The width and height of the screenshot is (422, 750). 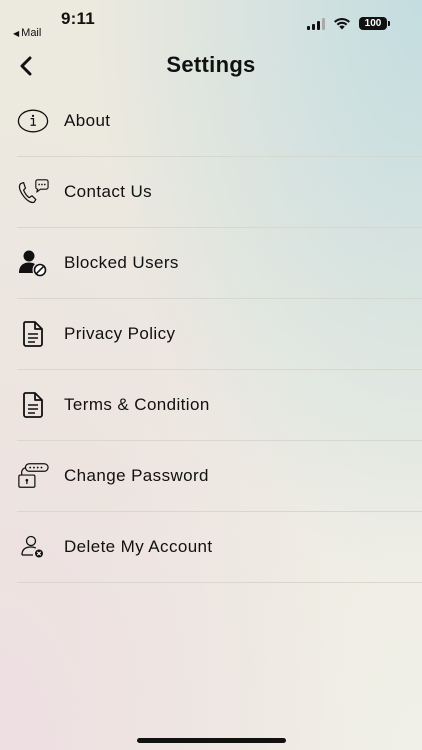 I want to click on menu-item-contact-us: Contact Us, so click(x=219, y=192).